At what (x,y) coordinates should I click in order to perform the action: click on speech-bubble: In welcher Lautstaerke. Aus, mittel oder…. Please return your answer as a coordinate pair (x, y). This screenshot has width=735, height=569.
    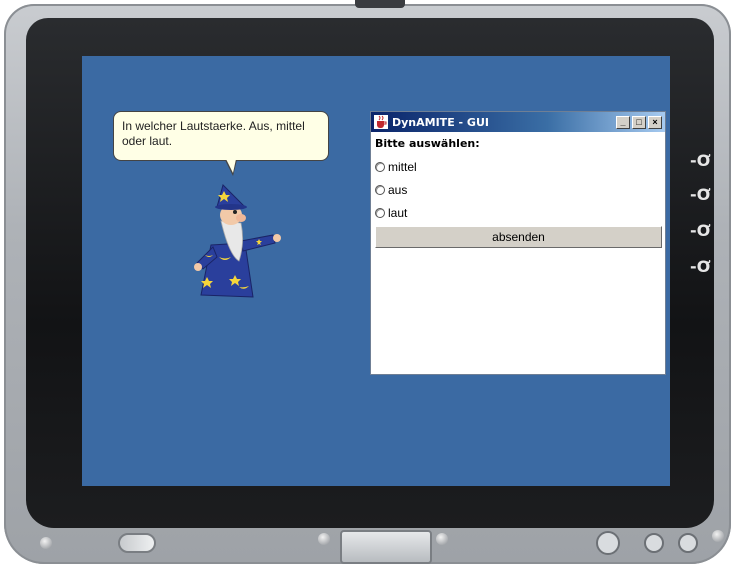
    Looking at the image, I should click on (221, 136).